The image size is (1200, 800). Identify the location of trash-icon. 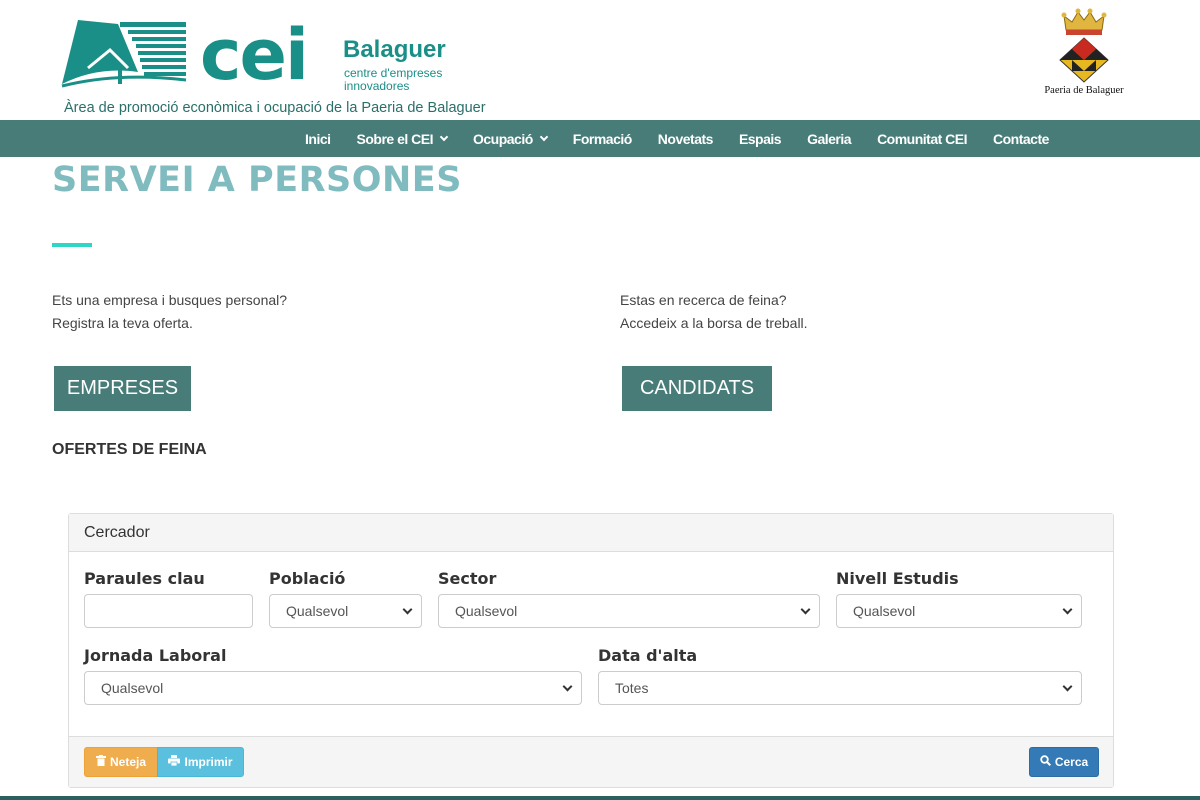
(100, 762).